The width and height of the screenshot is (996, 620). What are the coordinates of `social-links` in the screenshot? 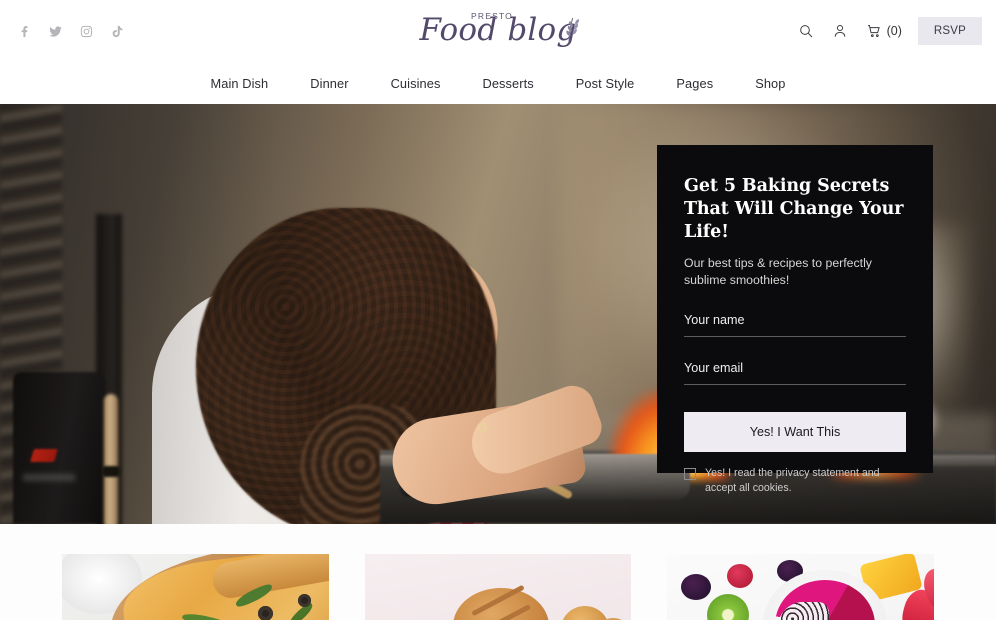 It's located at (62, 31).